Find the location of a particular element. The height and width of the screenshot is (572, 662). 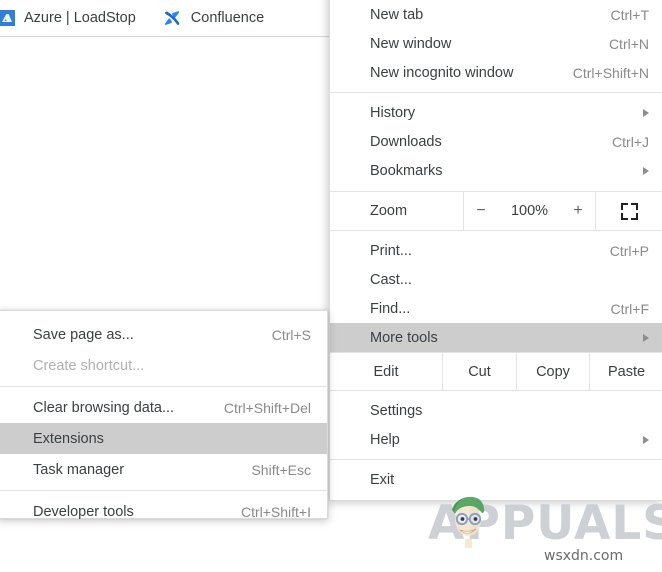

menu-item-shortcut: Ctrl+P is located at coordinates (629, 250).